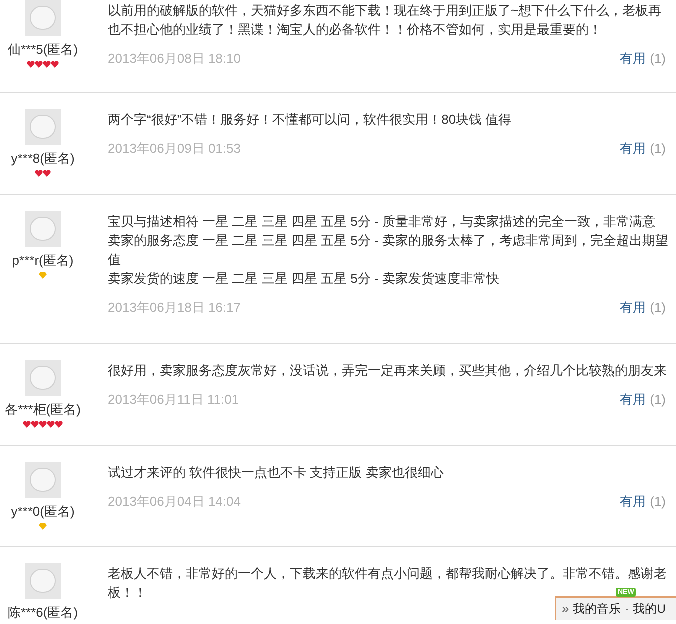 The height and width of the screenshot is (624, 676). I want to click on expand-icon: », so click(566, 609).